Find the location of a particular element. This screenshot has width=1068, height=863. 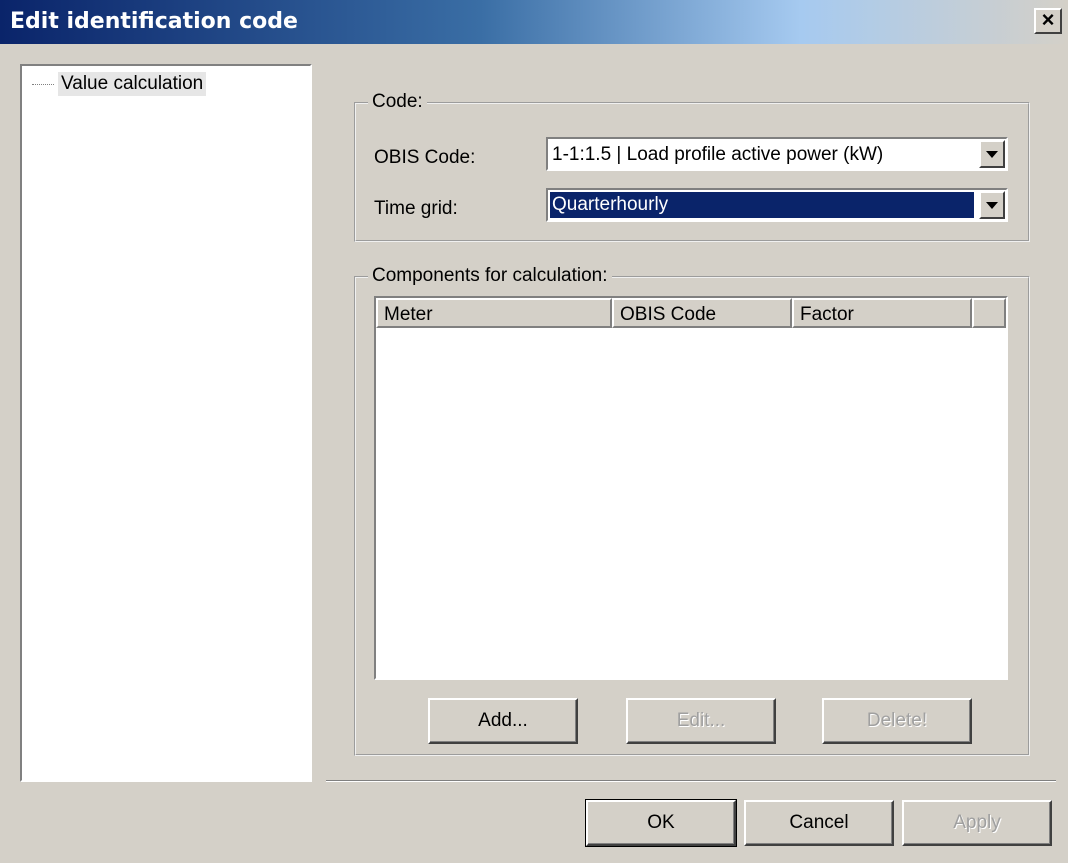

time-grid-dropdown-button is located at coordinates (992, 205).